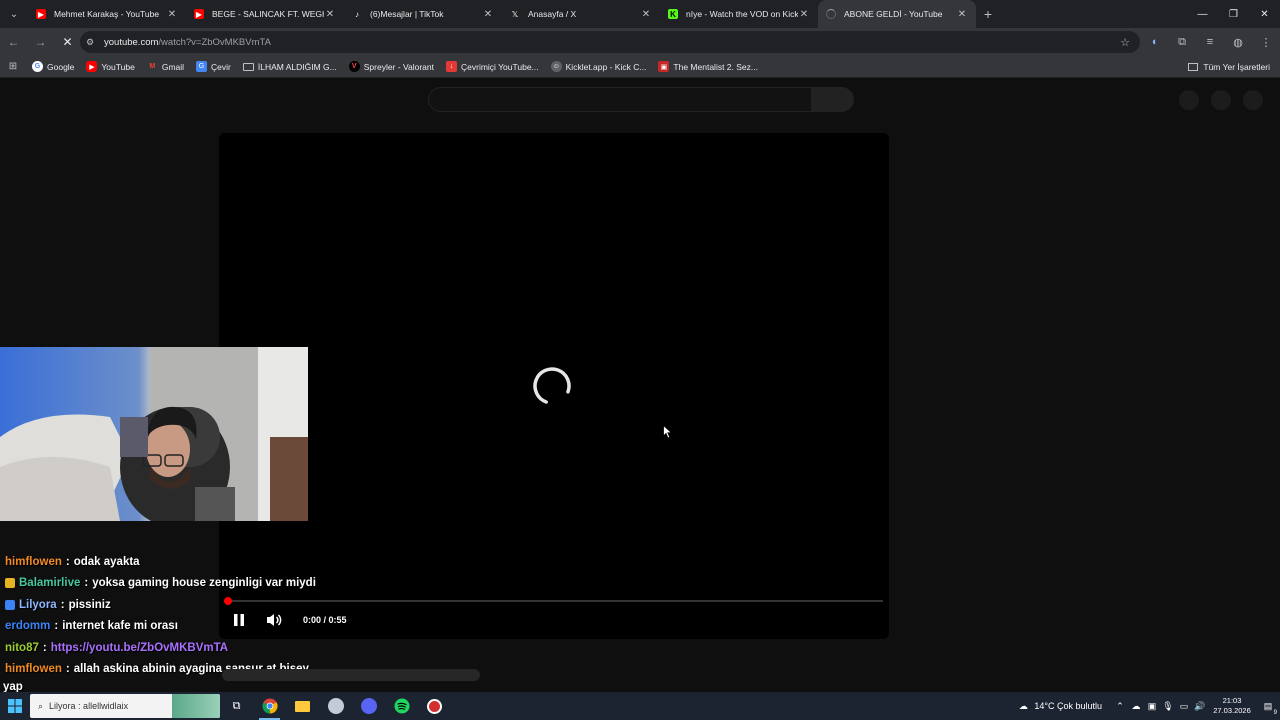  Describe the element at coordinates (515, 14) in the screenshot. I see `x-icon: 𝕏` at that location.